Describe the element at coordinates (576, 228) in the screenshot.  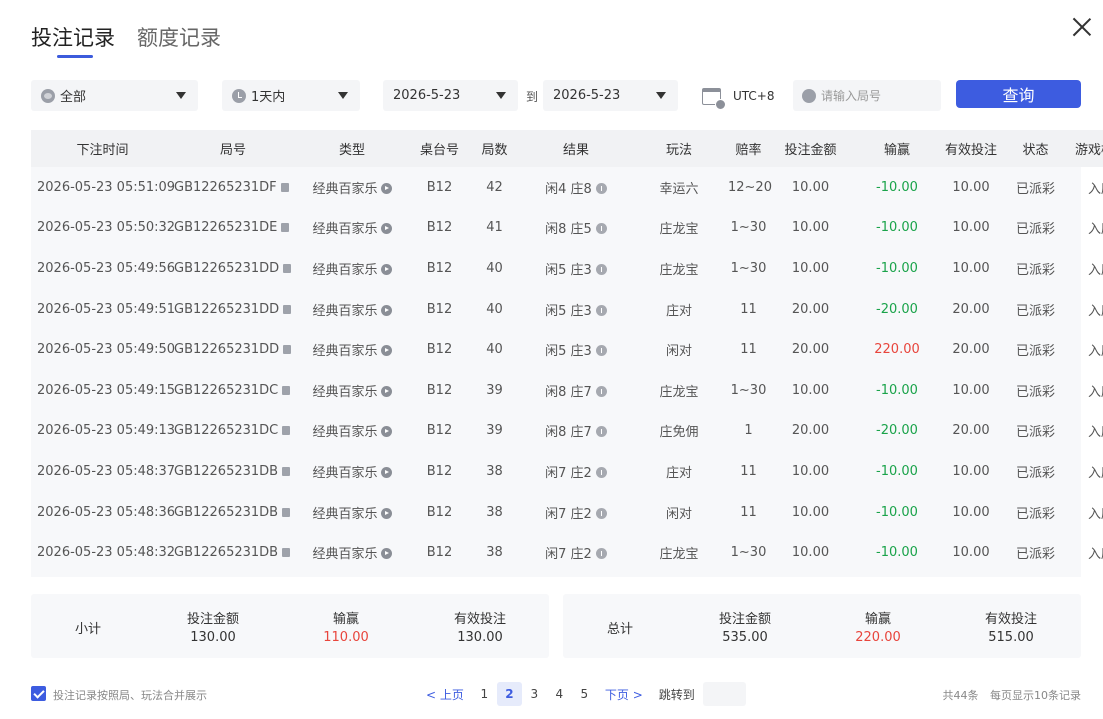
I see `cell-result: 闲8 庄5` at that location.